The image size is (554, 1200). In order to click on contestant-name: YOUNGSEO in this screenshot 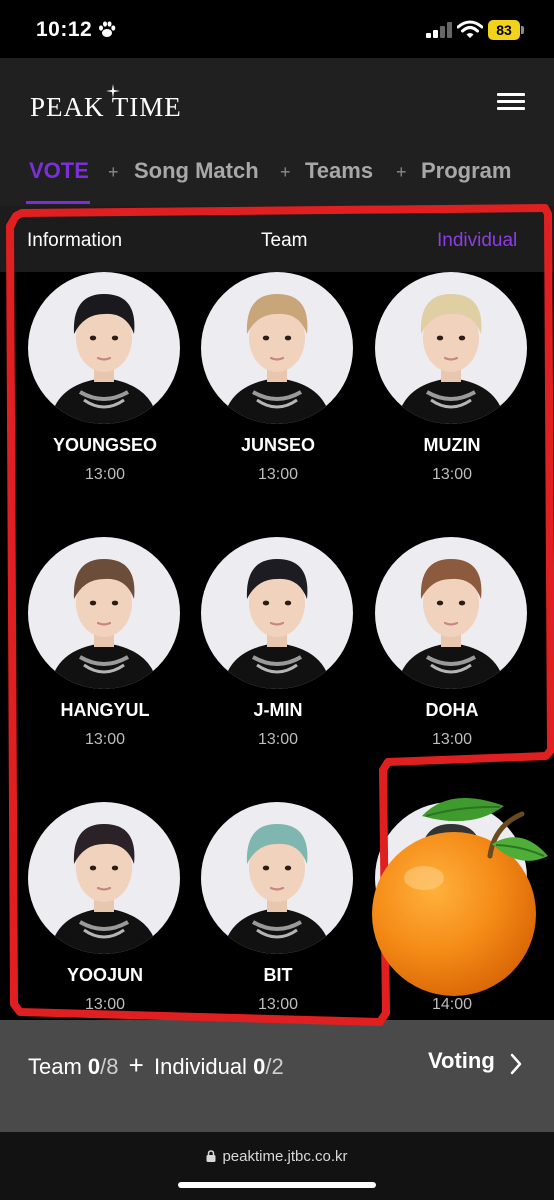, I will do `click(105, 445)`.